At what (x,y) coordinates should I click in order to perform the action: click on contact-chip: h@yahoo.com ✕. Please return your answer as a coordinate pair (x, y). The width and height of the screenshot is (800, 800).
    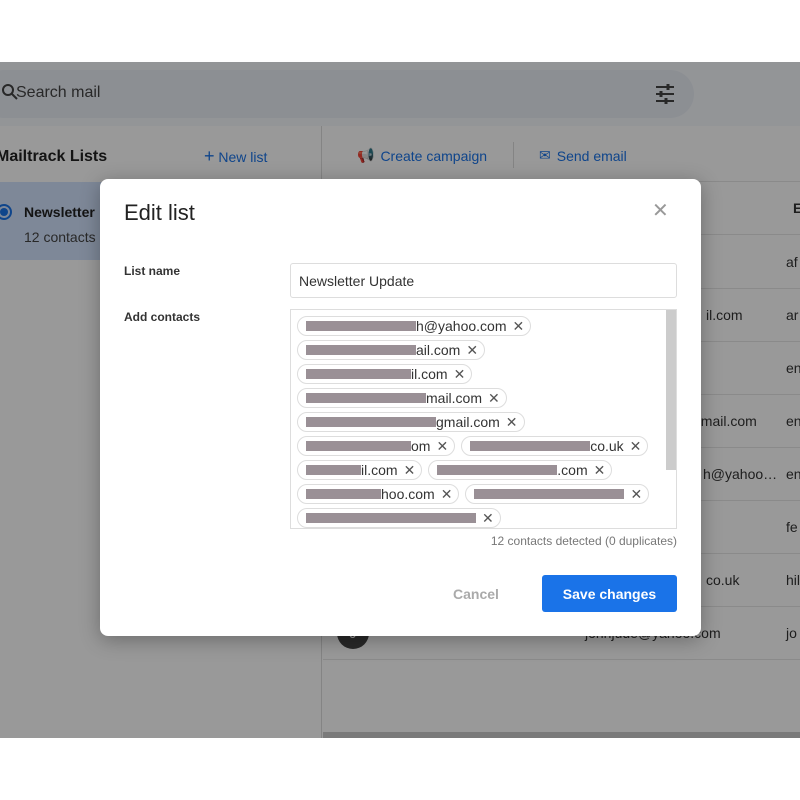
    Looking at the image, I should click on (414, 326).